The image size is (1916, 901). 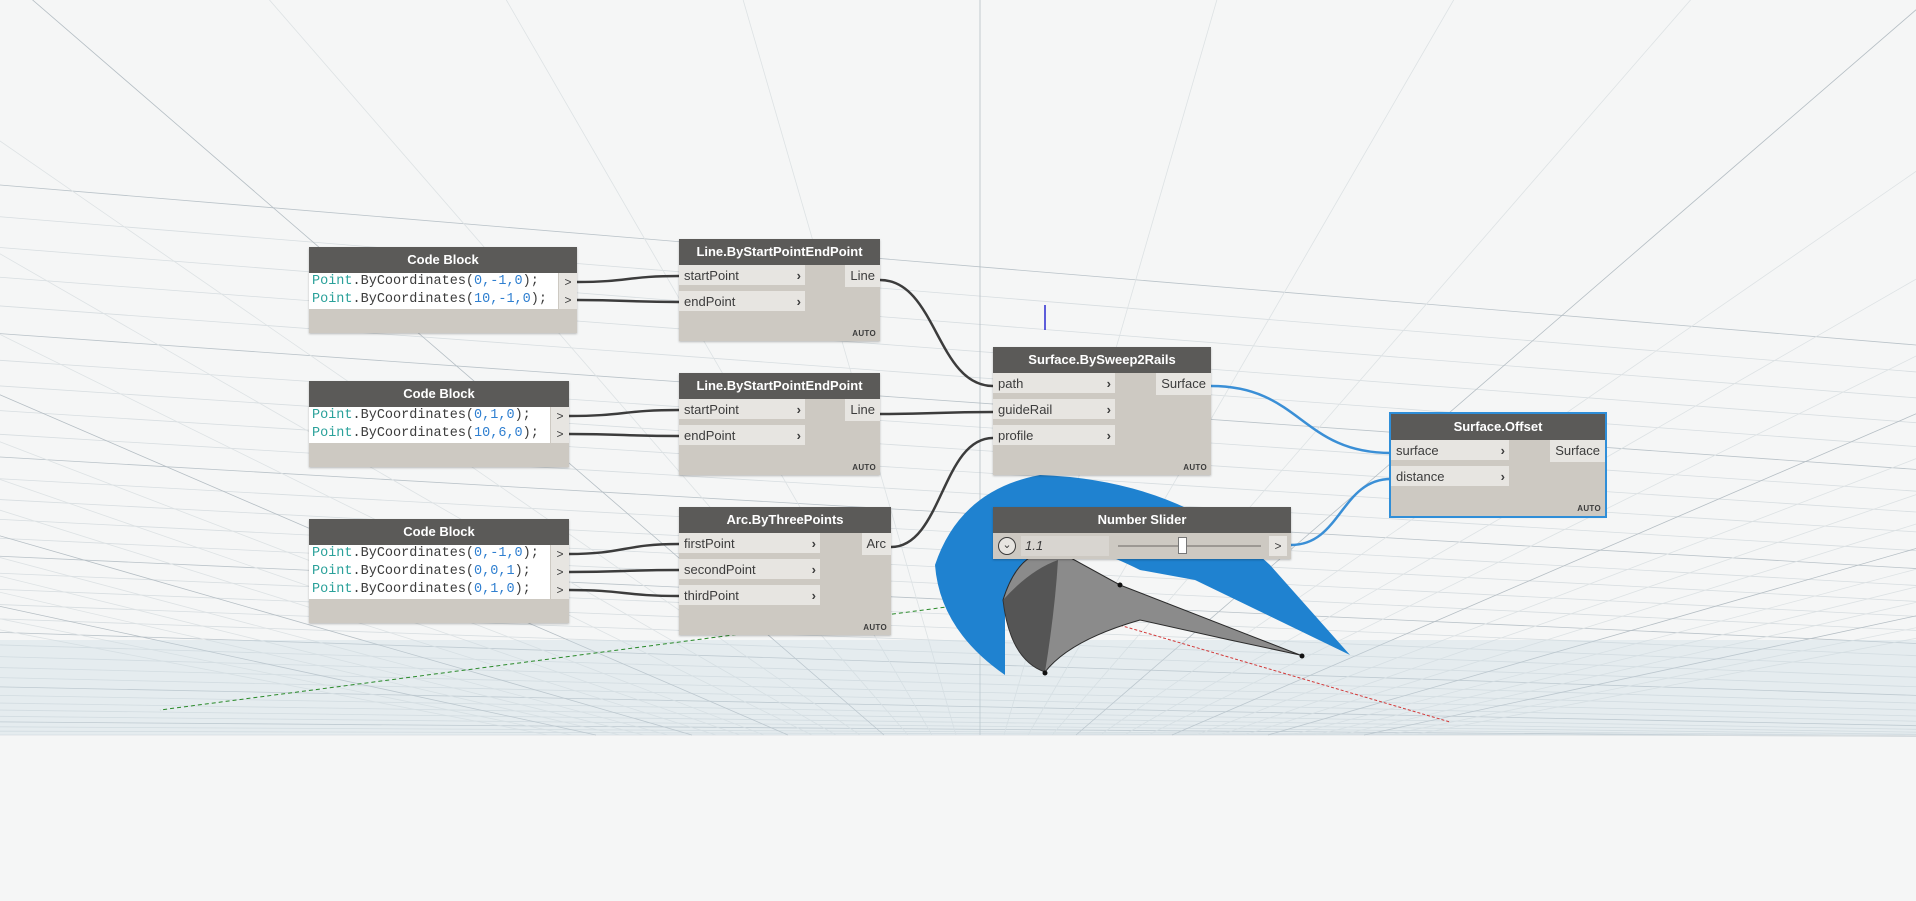 I want to click on slider-body: ⌄ 1.1 >, so click(x=1142, y=546).